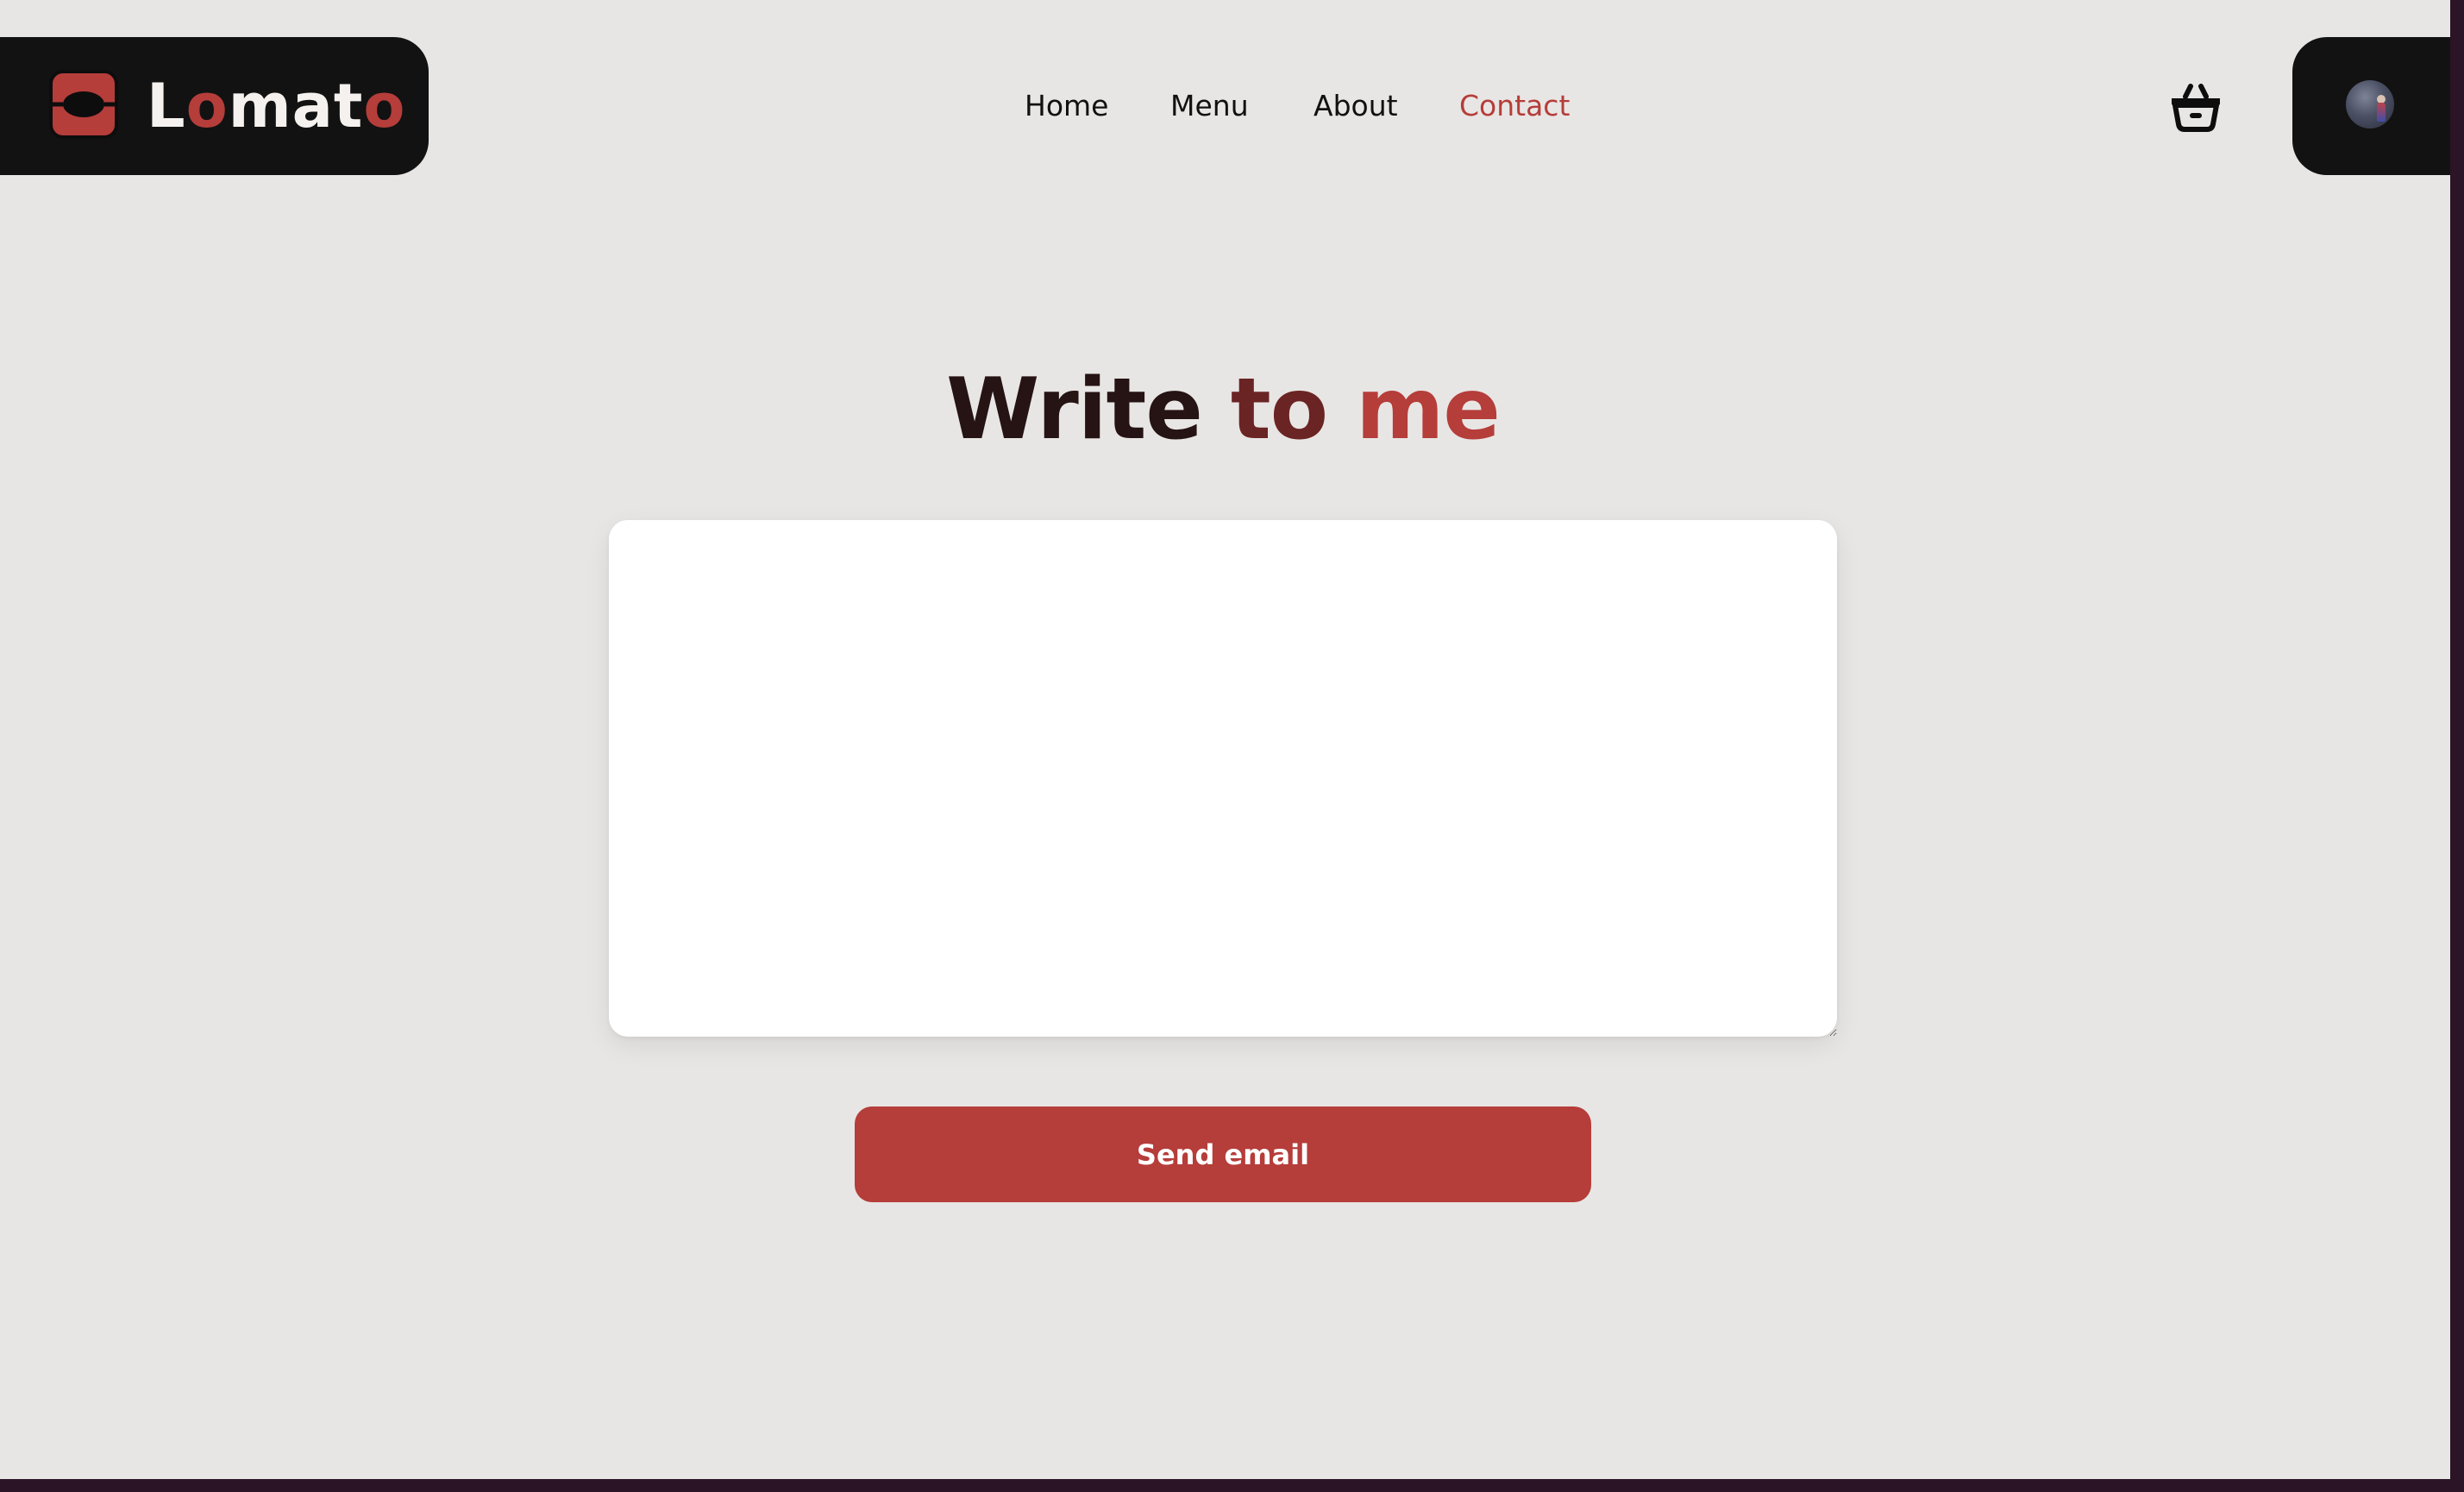  Describe the element at coordinates (1232, 1485) in the screenshot. I see `window-frame-bottom` at that location.